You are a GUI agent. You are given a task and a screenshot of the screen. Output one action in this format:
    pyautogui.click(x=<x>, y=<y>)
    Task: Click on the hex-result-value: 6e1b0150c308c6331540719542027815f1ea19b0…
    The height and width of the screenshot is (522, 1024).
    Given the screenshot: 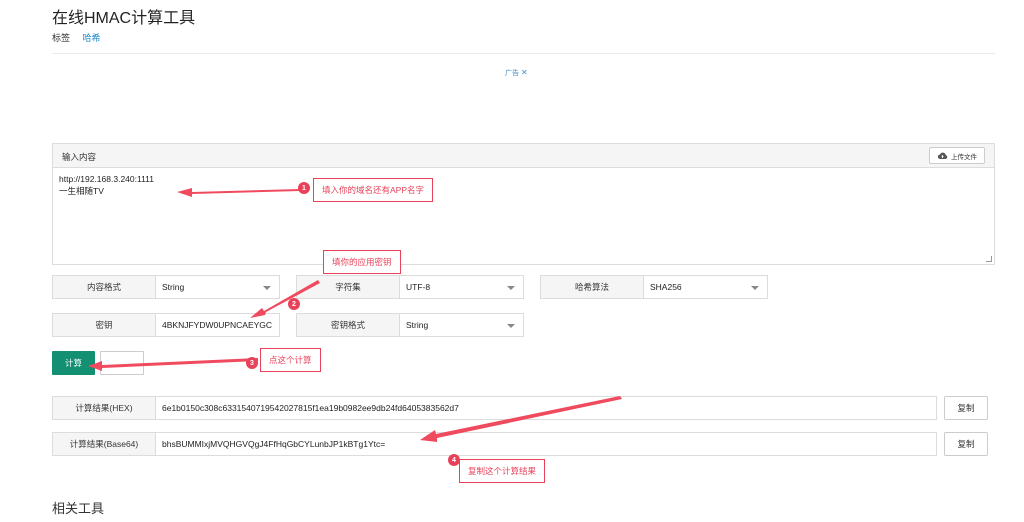 What is the action you would take?
    pyautogui.click(x=310, y=408)
    